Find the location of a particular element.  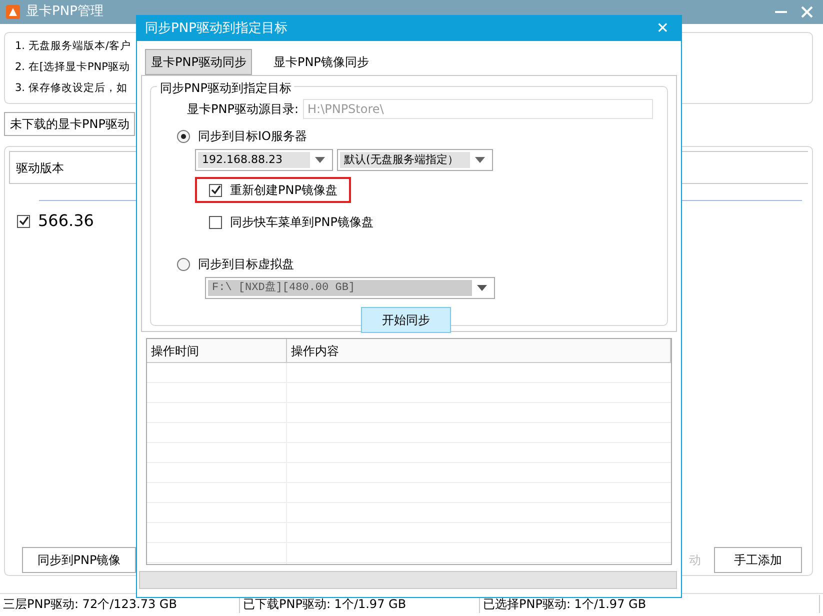

undownloaded-drivers-button: 未下载的显卡PNP驱动 is located at coordinates (70, 124).